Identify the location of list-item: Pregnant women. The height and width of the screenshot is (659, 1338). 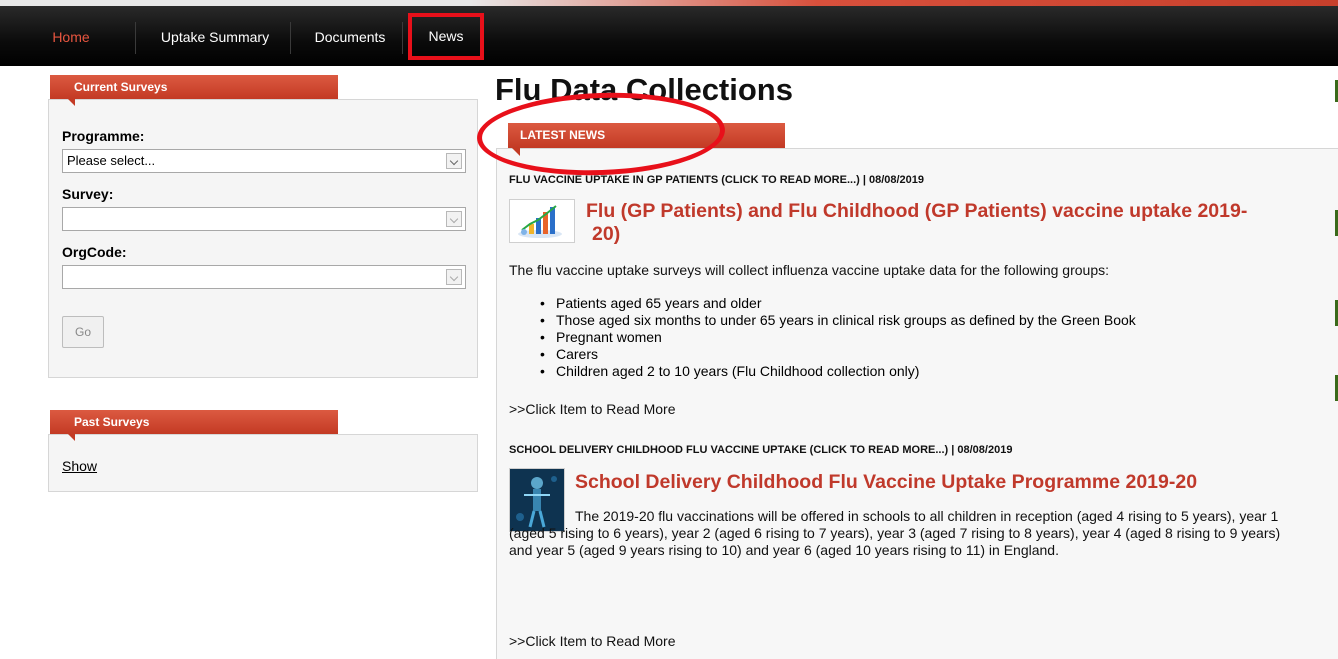
(838, 337).